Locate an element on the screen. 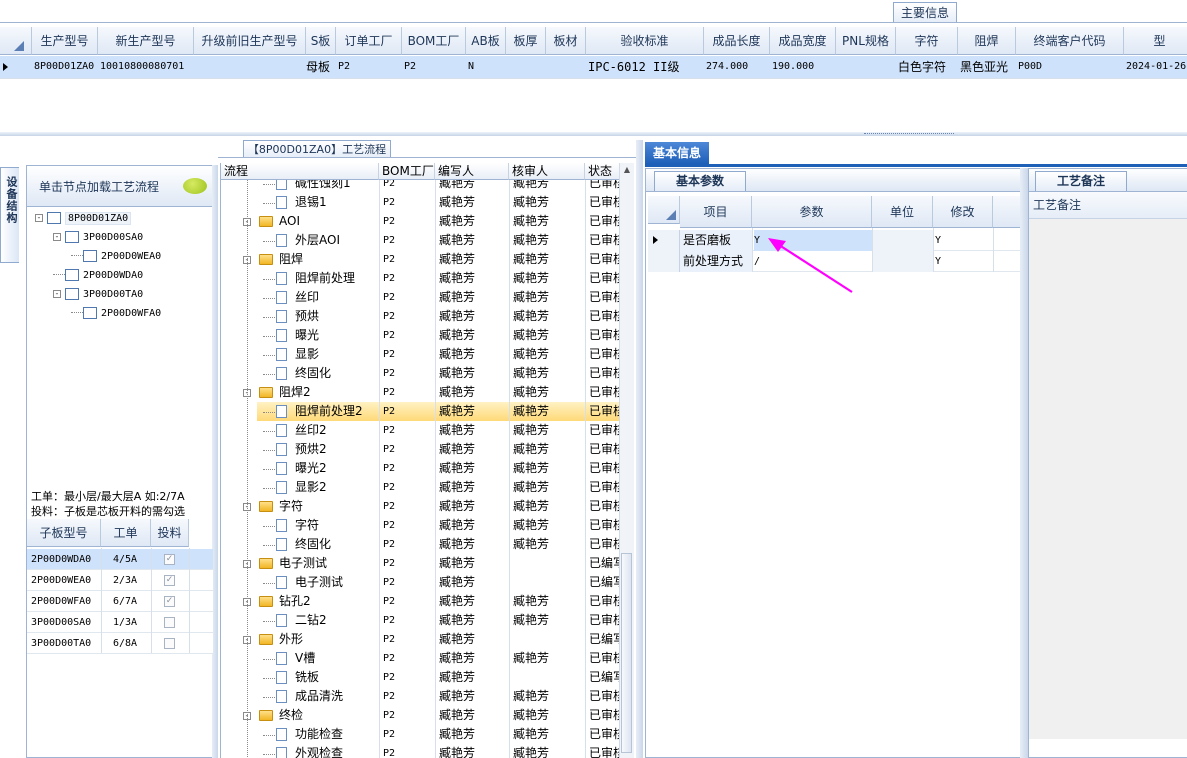 The height and width of the screenshot is (758, 1187). tree-node-label: 2P00D0WEA0 is located at coordinates (131, 256).